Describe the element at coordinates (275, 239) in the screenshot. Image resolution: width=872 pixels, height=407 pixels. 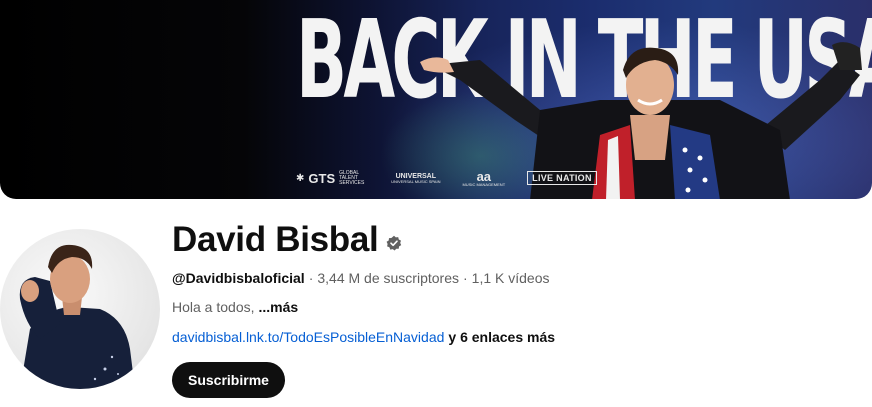
I see `channel-name: David Bisbal` at that location.